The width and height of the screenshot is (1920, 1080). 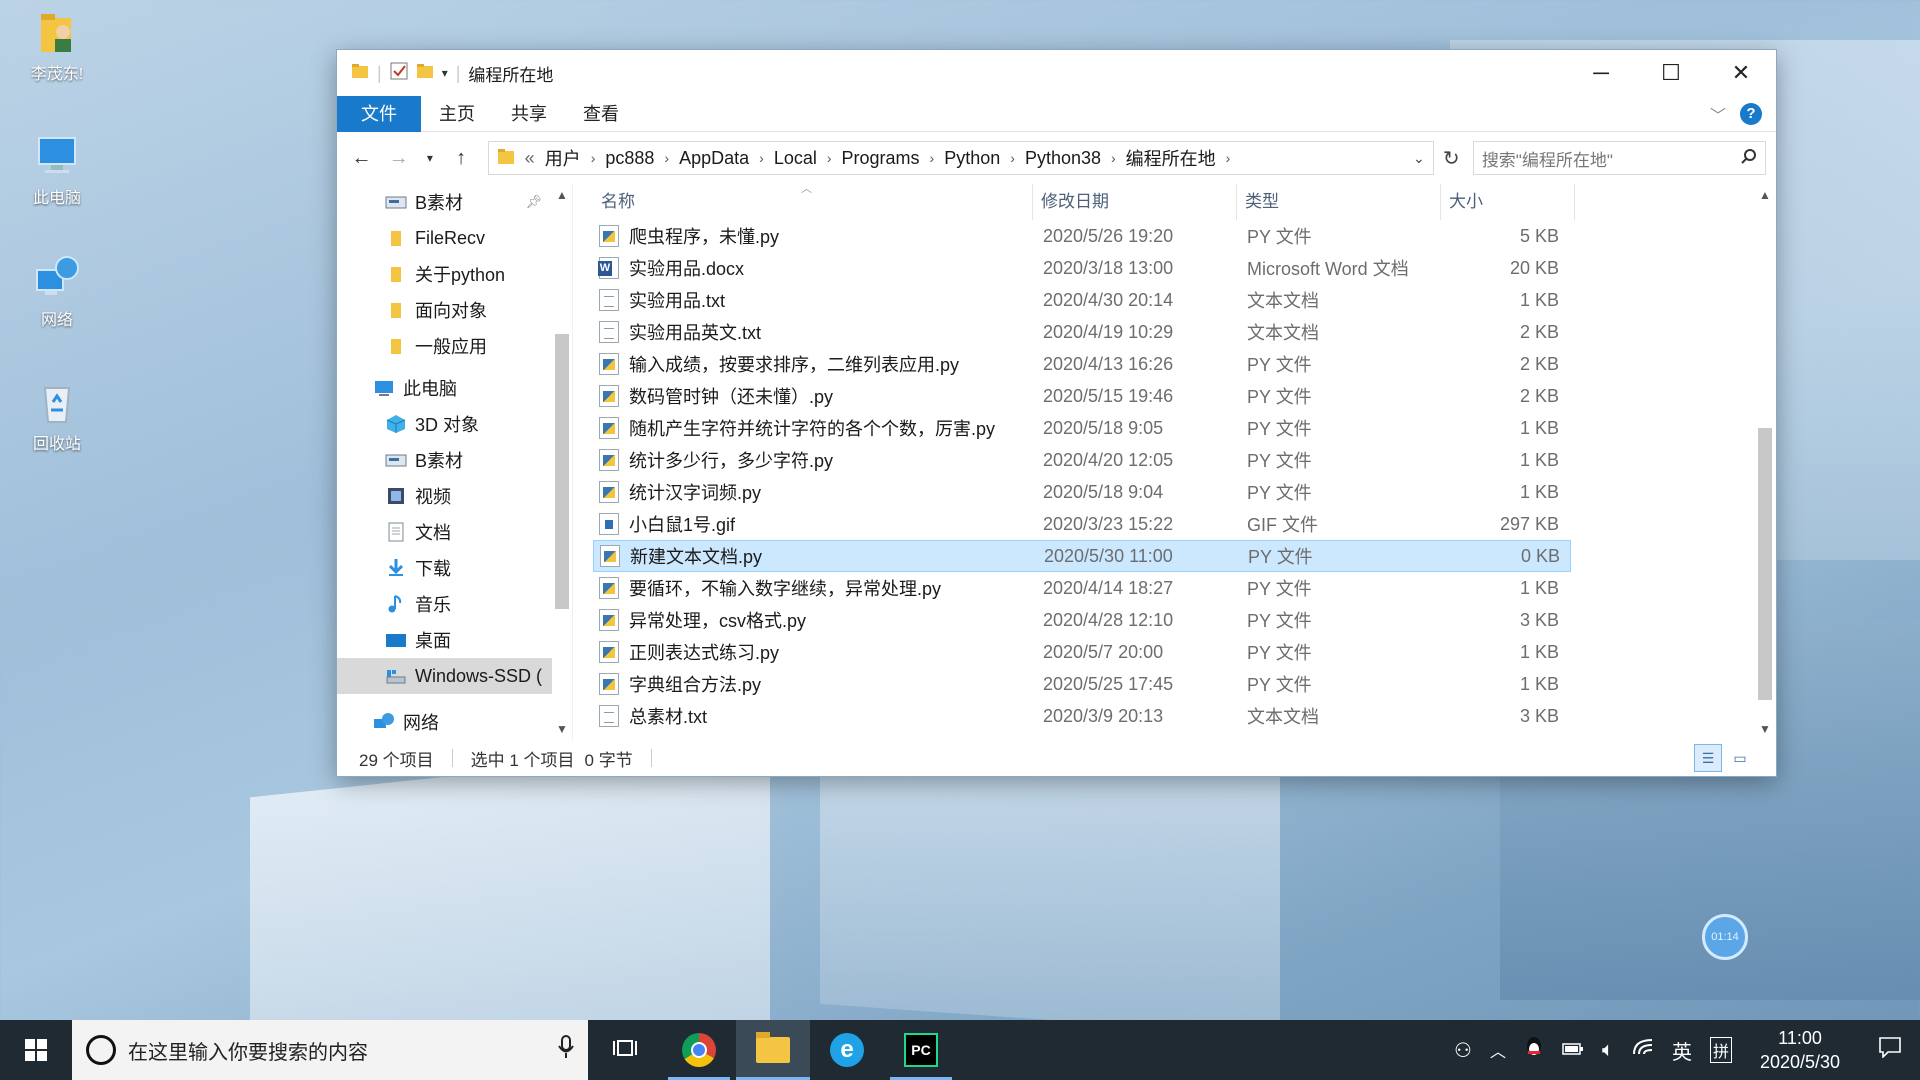 What do you see at coordinates (1419, 158) in the screenshot?
I see `address-history-chevron-icon: ⌄` at bounding box center [1419, 158].